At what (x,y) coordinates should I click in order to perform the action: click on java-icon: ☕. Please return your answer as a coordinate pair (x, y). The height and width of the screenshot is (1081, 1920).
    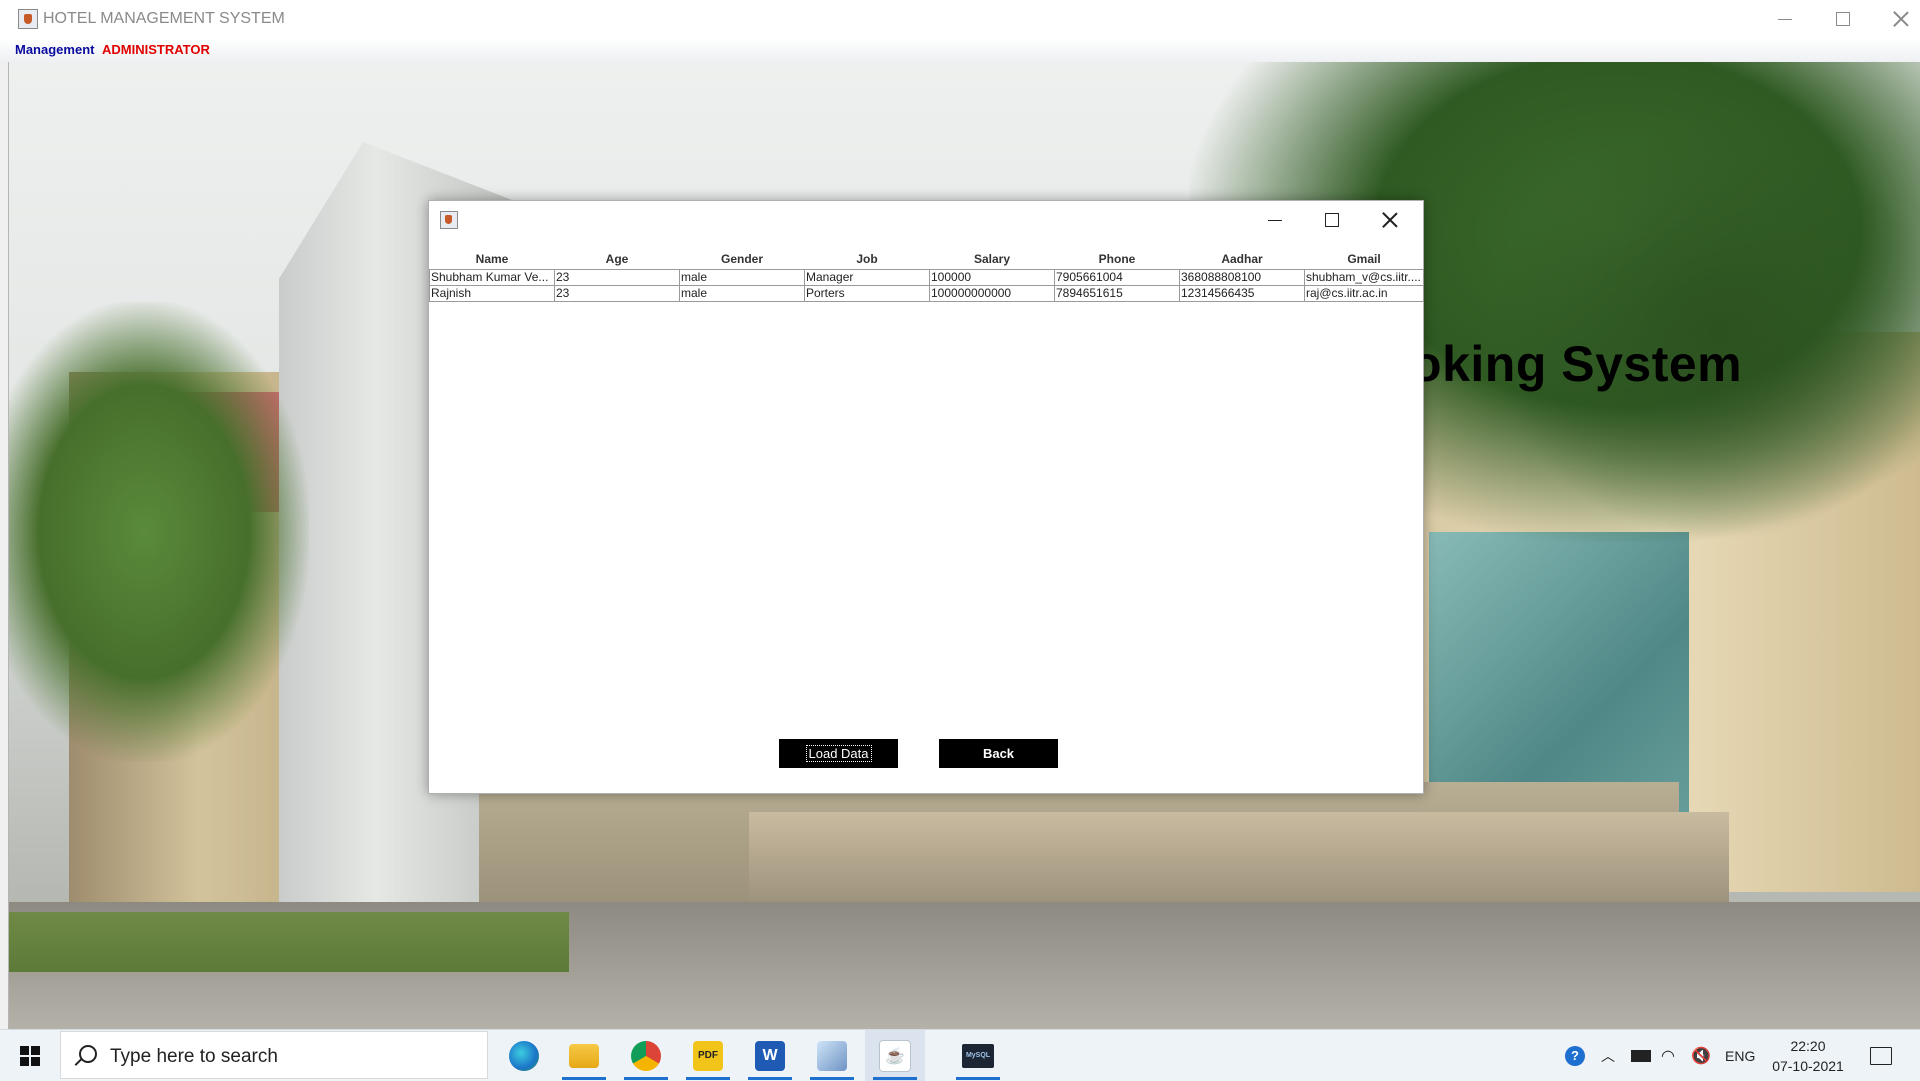
    Looking at the image, I should click on (895, 1055).